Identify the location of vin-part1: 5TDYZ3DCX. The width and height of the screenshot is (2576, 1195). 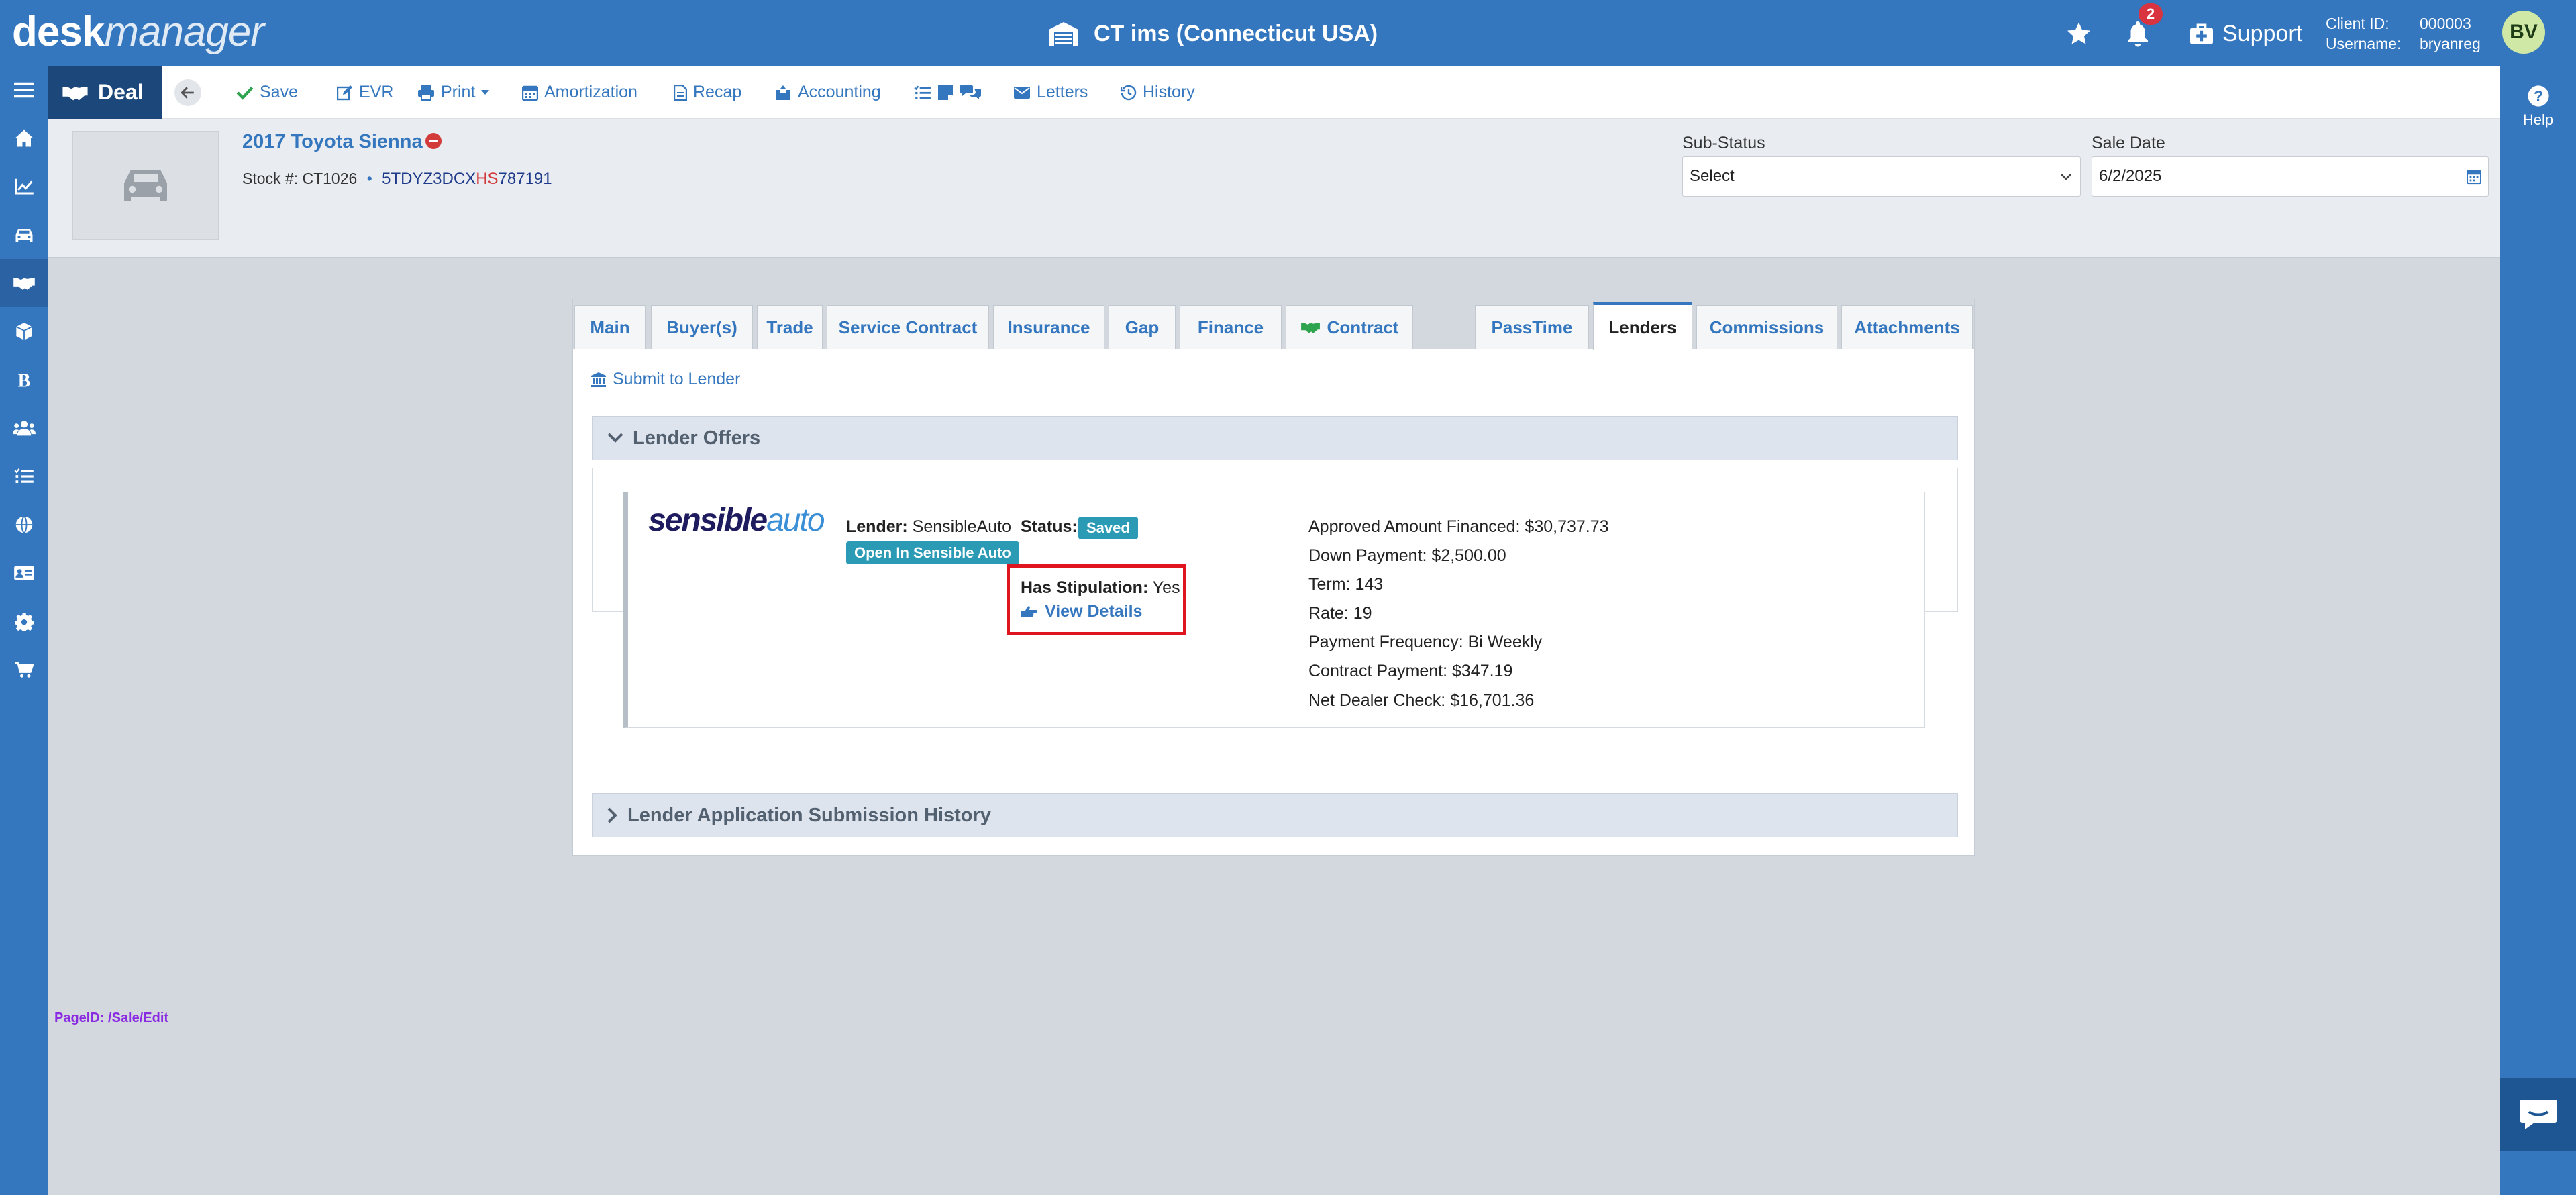
(429, 179).